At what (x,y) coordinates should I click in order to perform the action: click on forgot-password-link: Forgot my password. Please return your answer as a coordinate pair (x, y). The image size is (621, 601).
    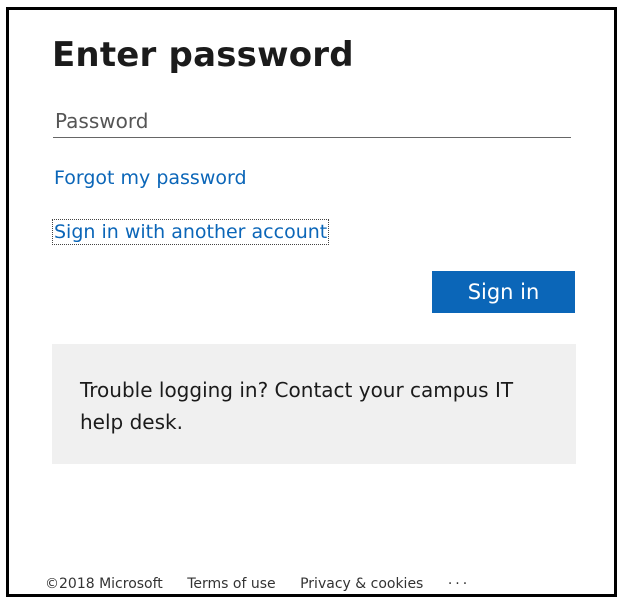
    Looking at the image, I should click on (150, 178).